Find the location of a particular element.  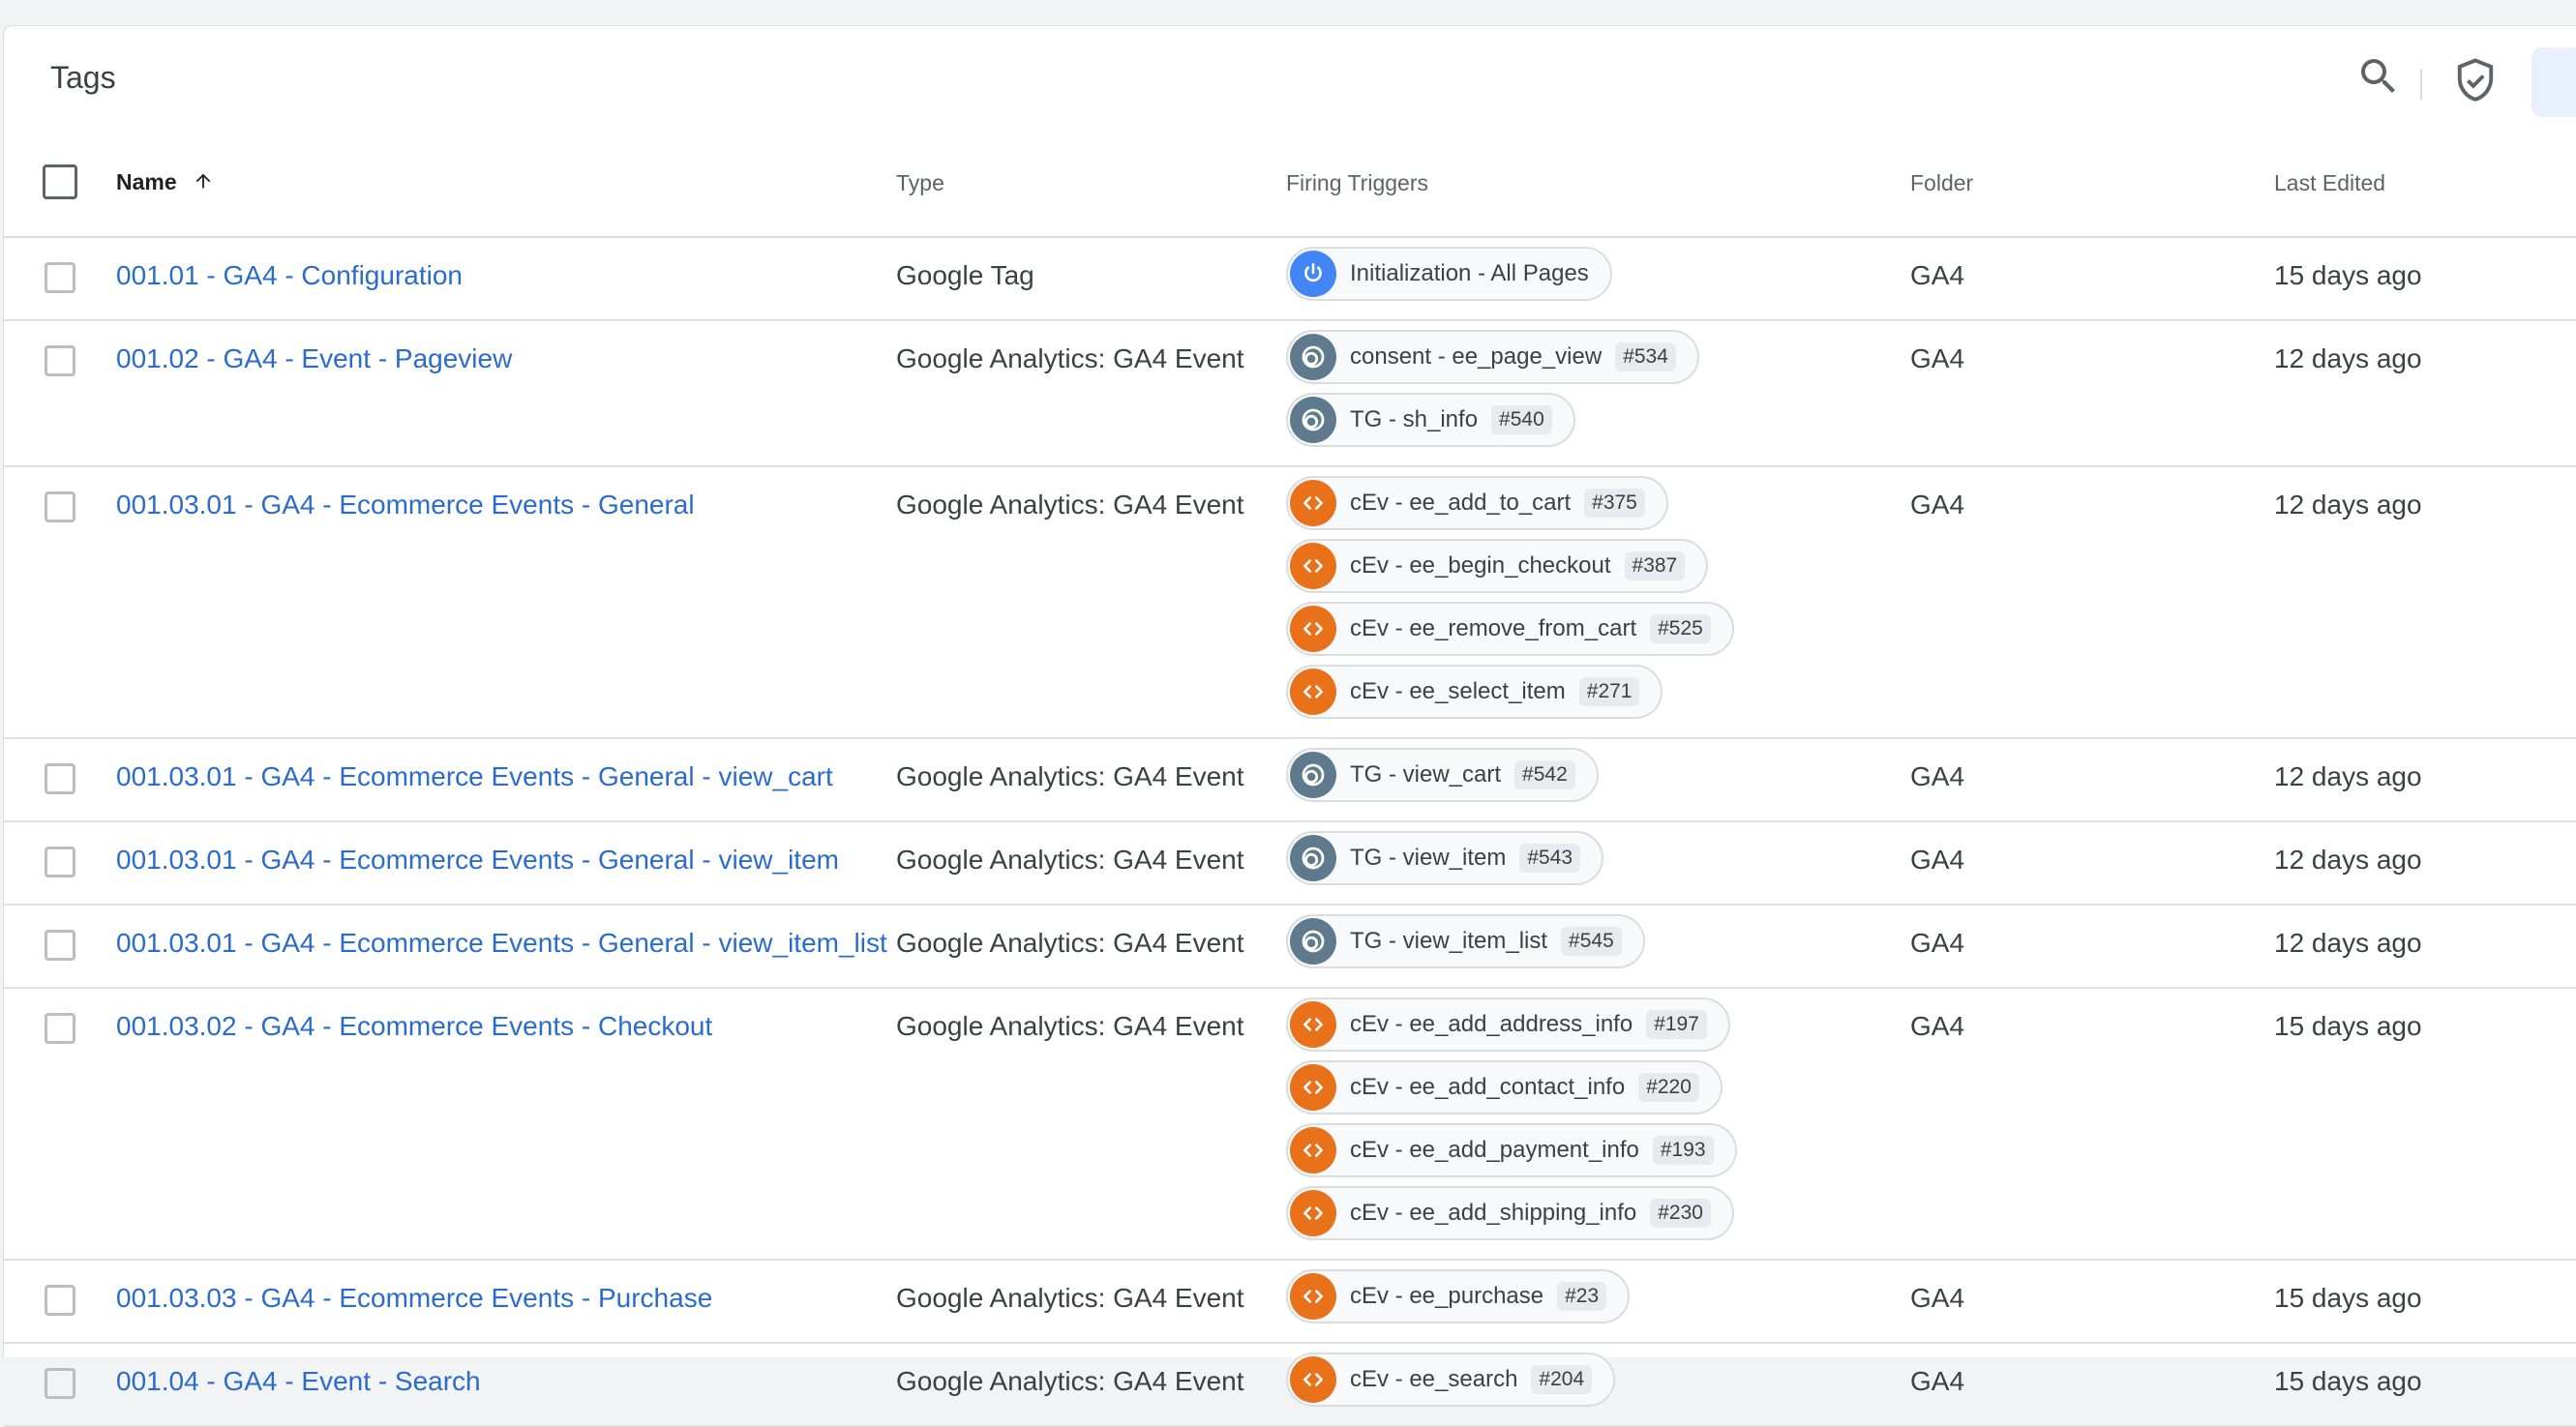

trigger-id-badge: #271 is located at coordinates (1609, 691).